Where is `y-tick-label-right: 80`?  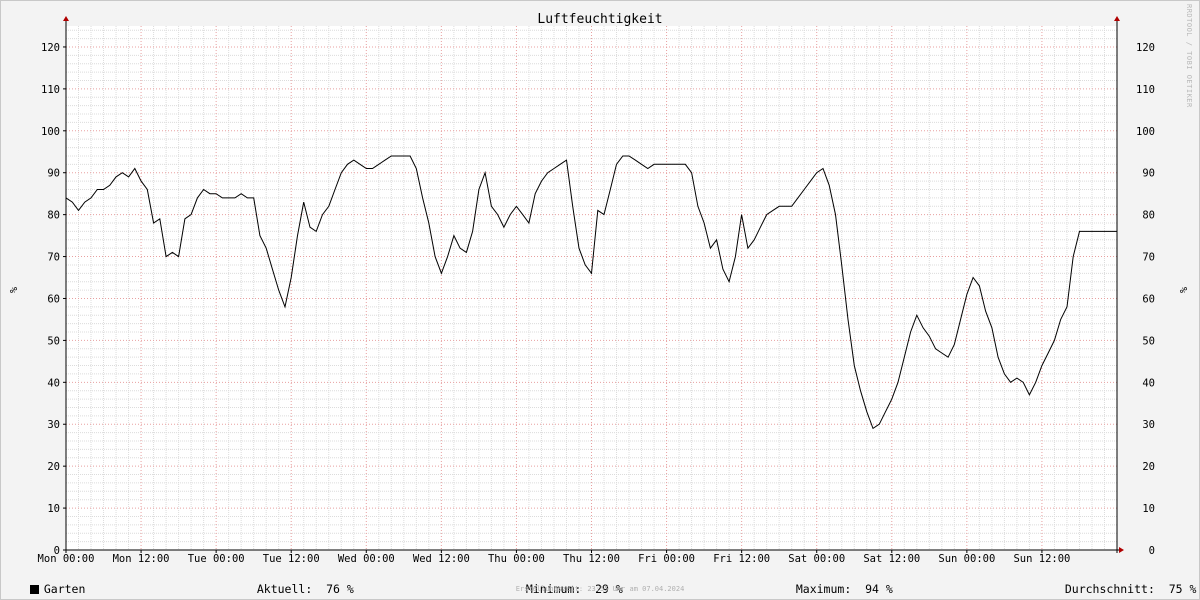
y-tick-label-right: 80 is located at coordinates (1148, 216).